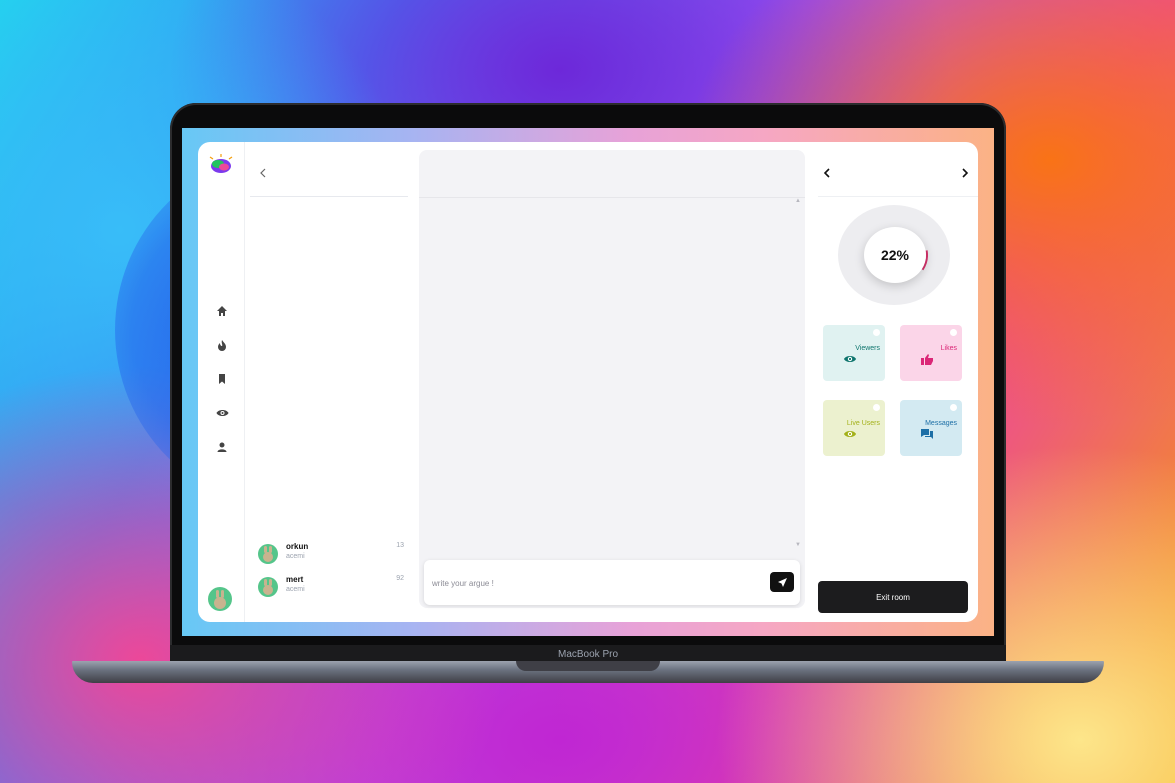  What do you see at coordinates (297, 546) in the screenshot?
I see `user-name: orkun` at bounding box center [297, 546].